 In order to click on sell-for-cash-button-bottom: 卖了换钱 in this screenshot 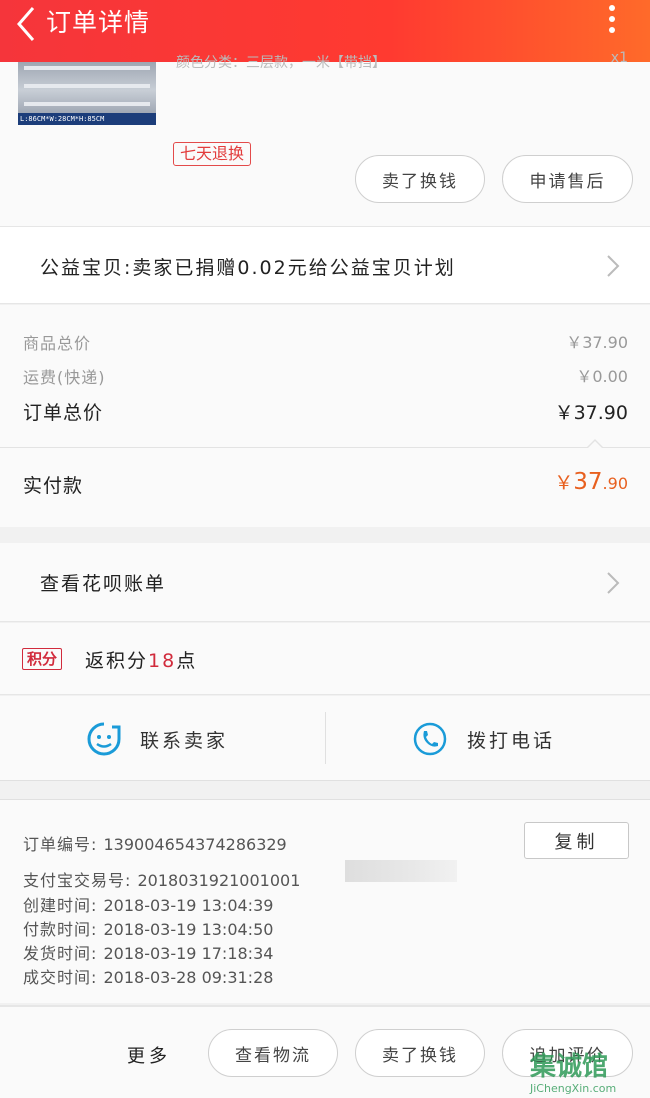, I will do `click(420, 1053)`.